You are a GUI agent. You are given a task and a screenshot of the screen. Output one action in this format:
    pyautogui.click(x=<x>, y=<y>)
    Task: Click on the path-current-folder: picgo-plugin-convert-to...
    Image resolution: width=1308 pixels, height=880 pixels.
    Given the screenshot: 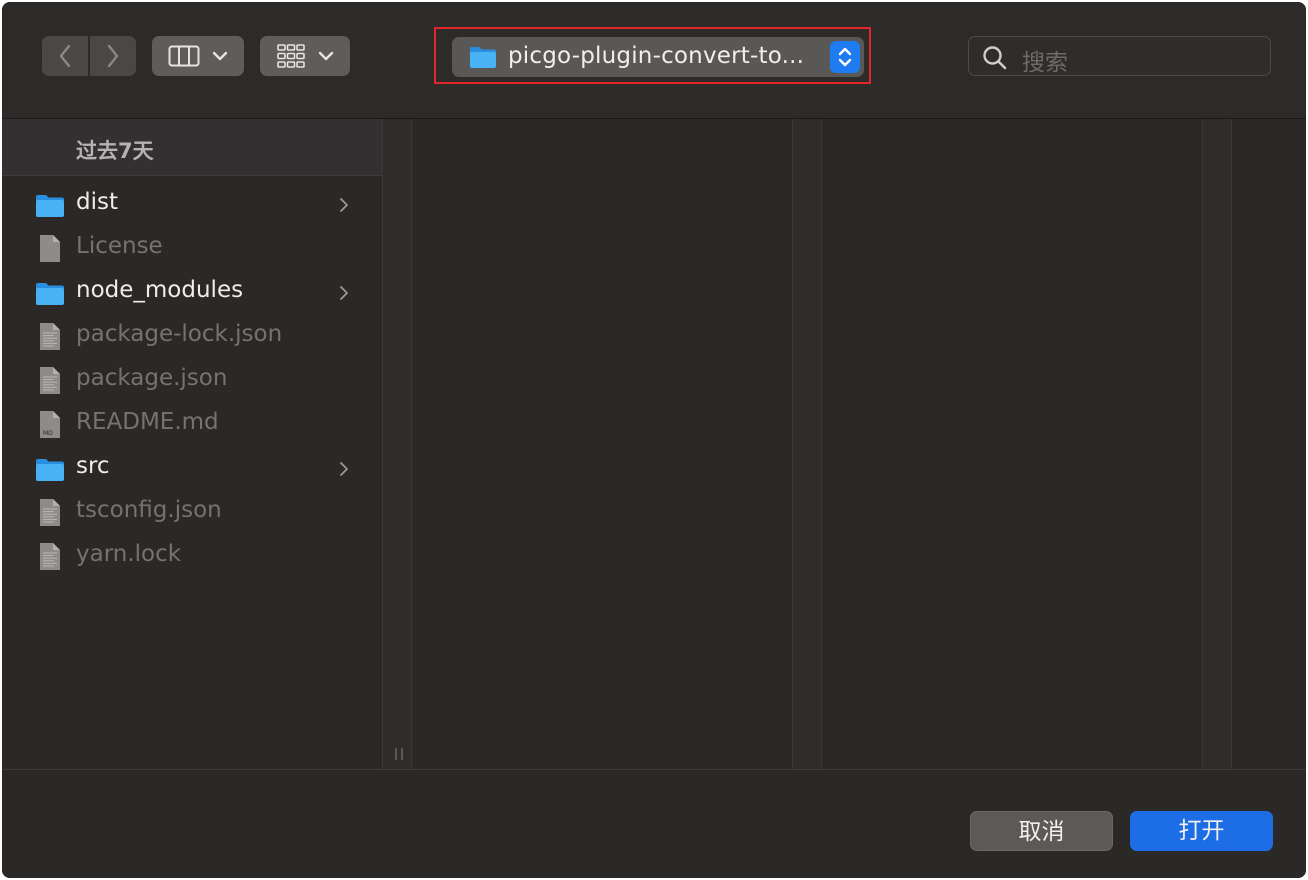 What is the action you would take?
    pyautogui.click(x=656, y=56)
    